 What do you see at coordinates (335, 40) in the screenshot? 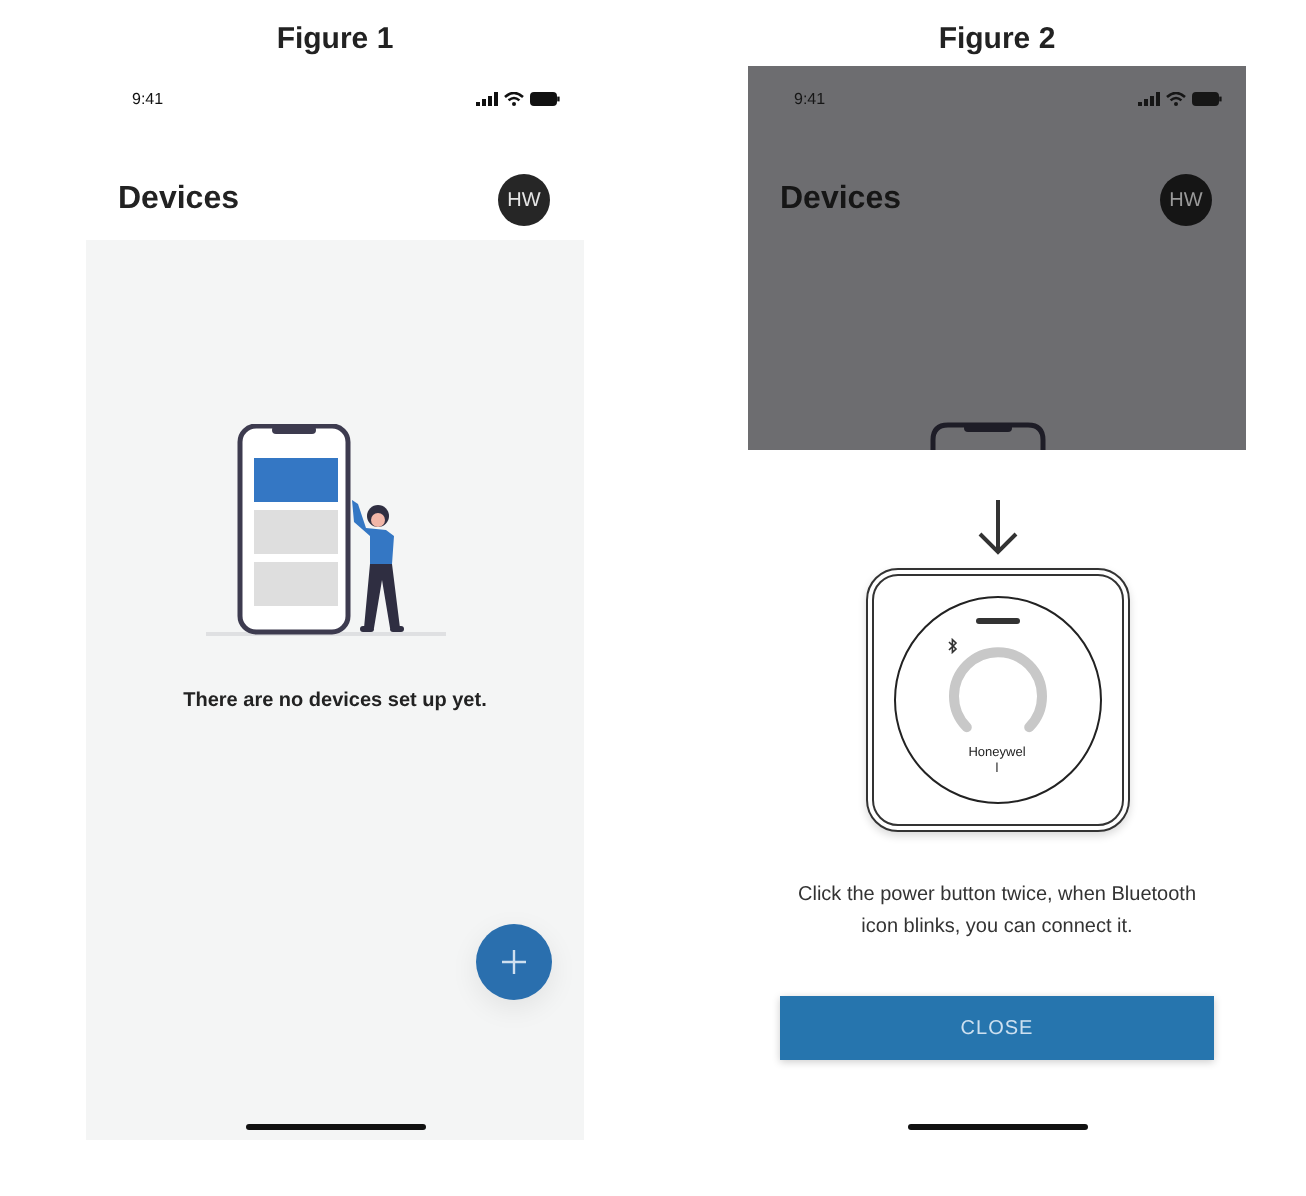
I see `figure-title: Figure 1` at bounding box center [335, 40].